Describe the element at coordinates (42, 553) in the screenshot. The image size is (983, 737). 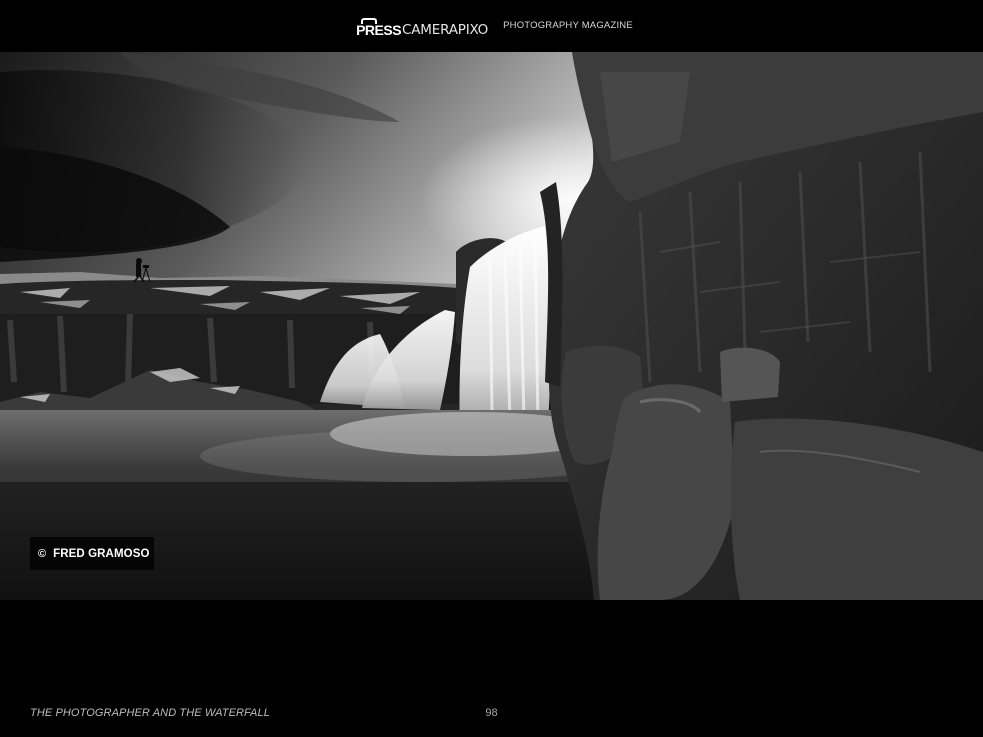
I see `copyright-icon: ©` at that location.